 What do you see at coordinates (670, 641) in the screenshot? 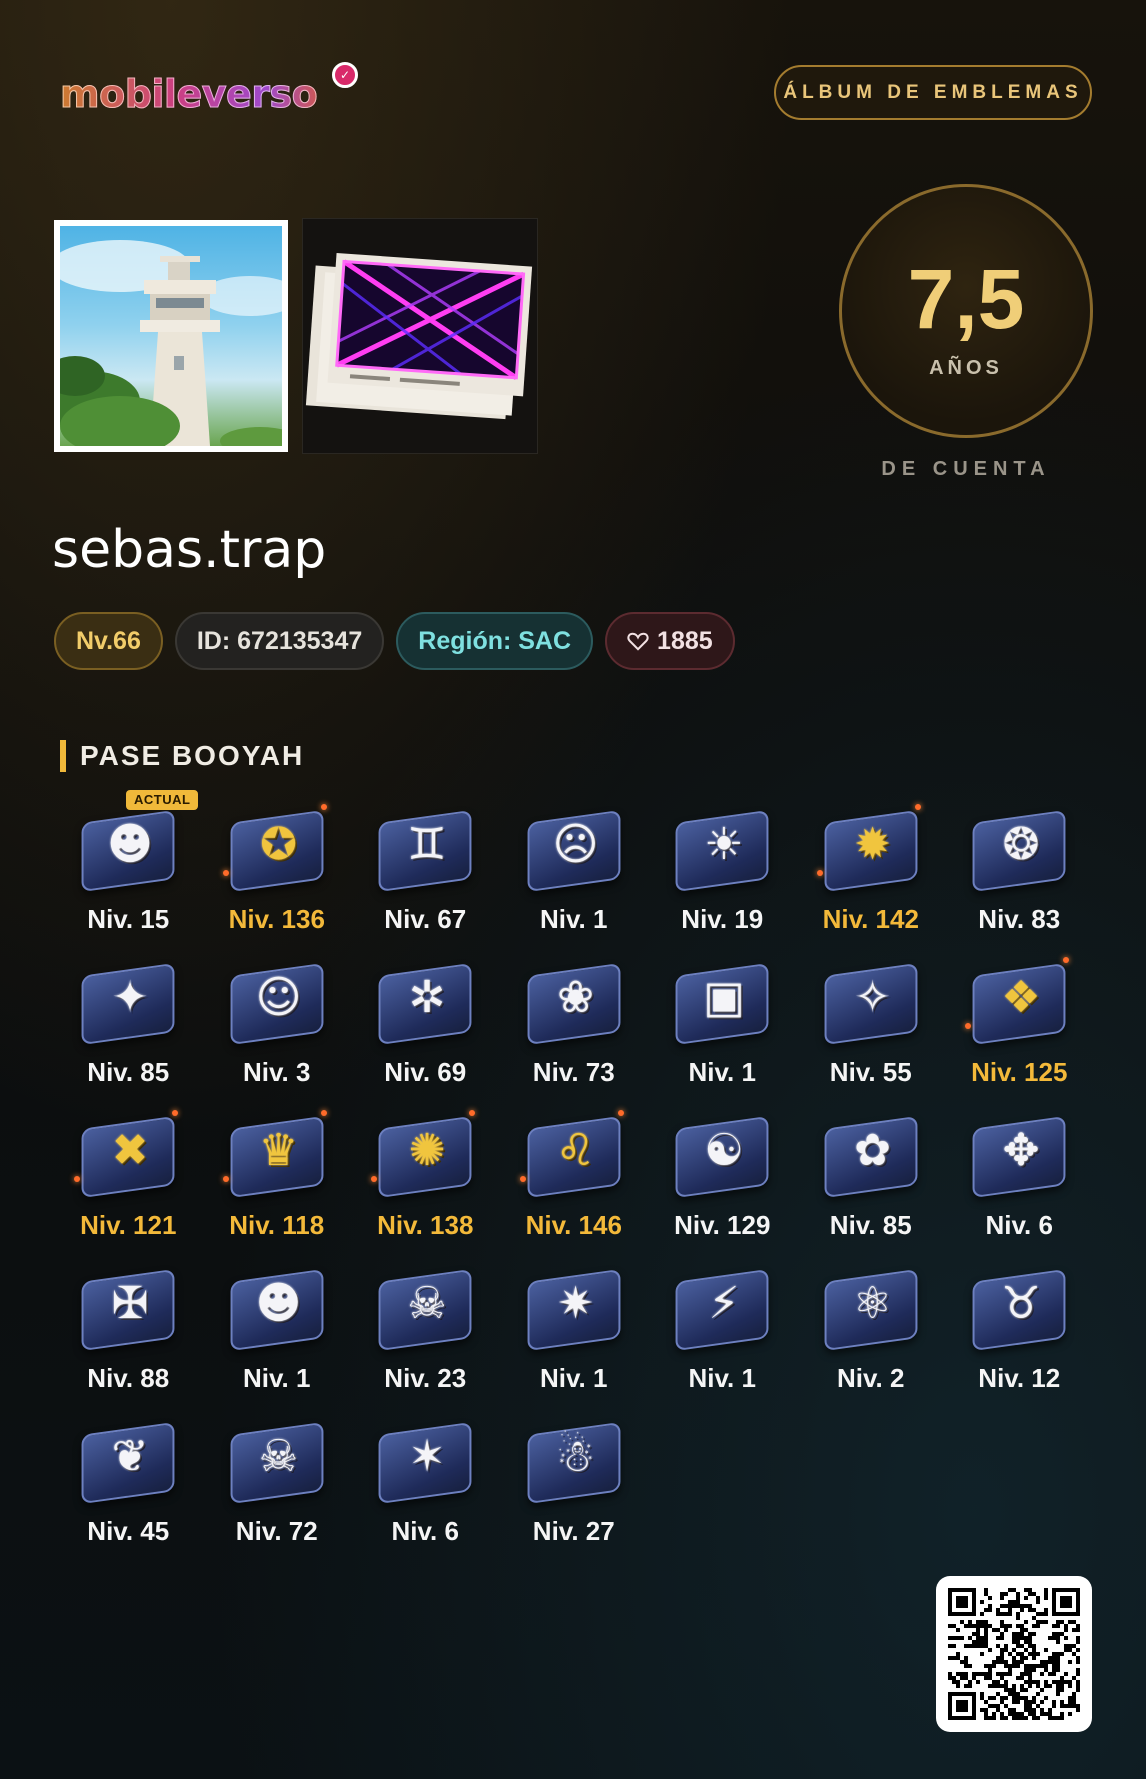
I see `likes-pill: 1885` at bounding box center [670, 641].